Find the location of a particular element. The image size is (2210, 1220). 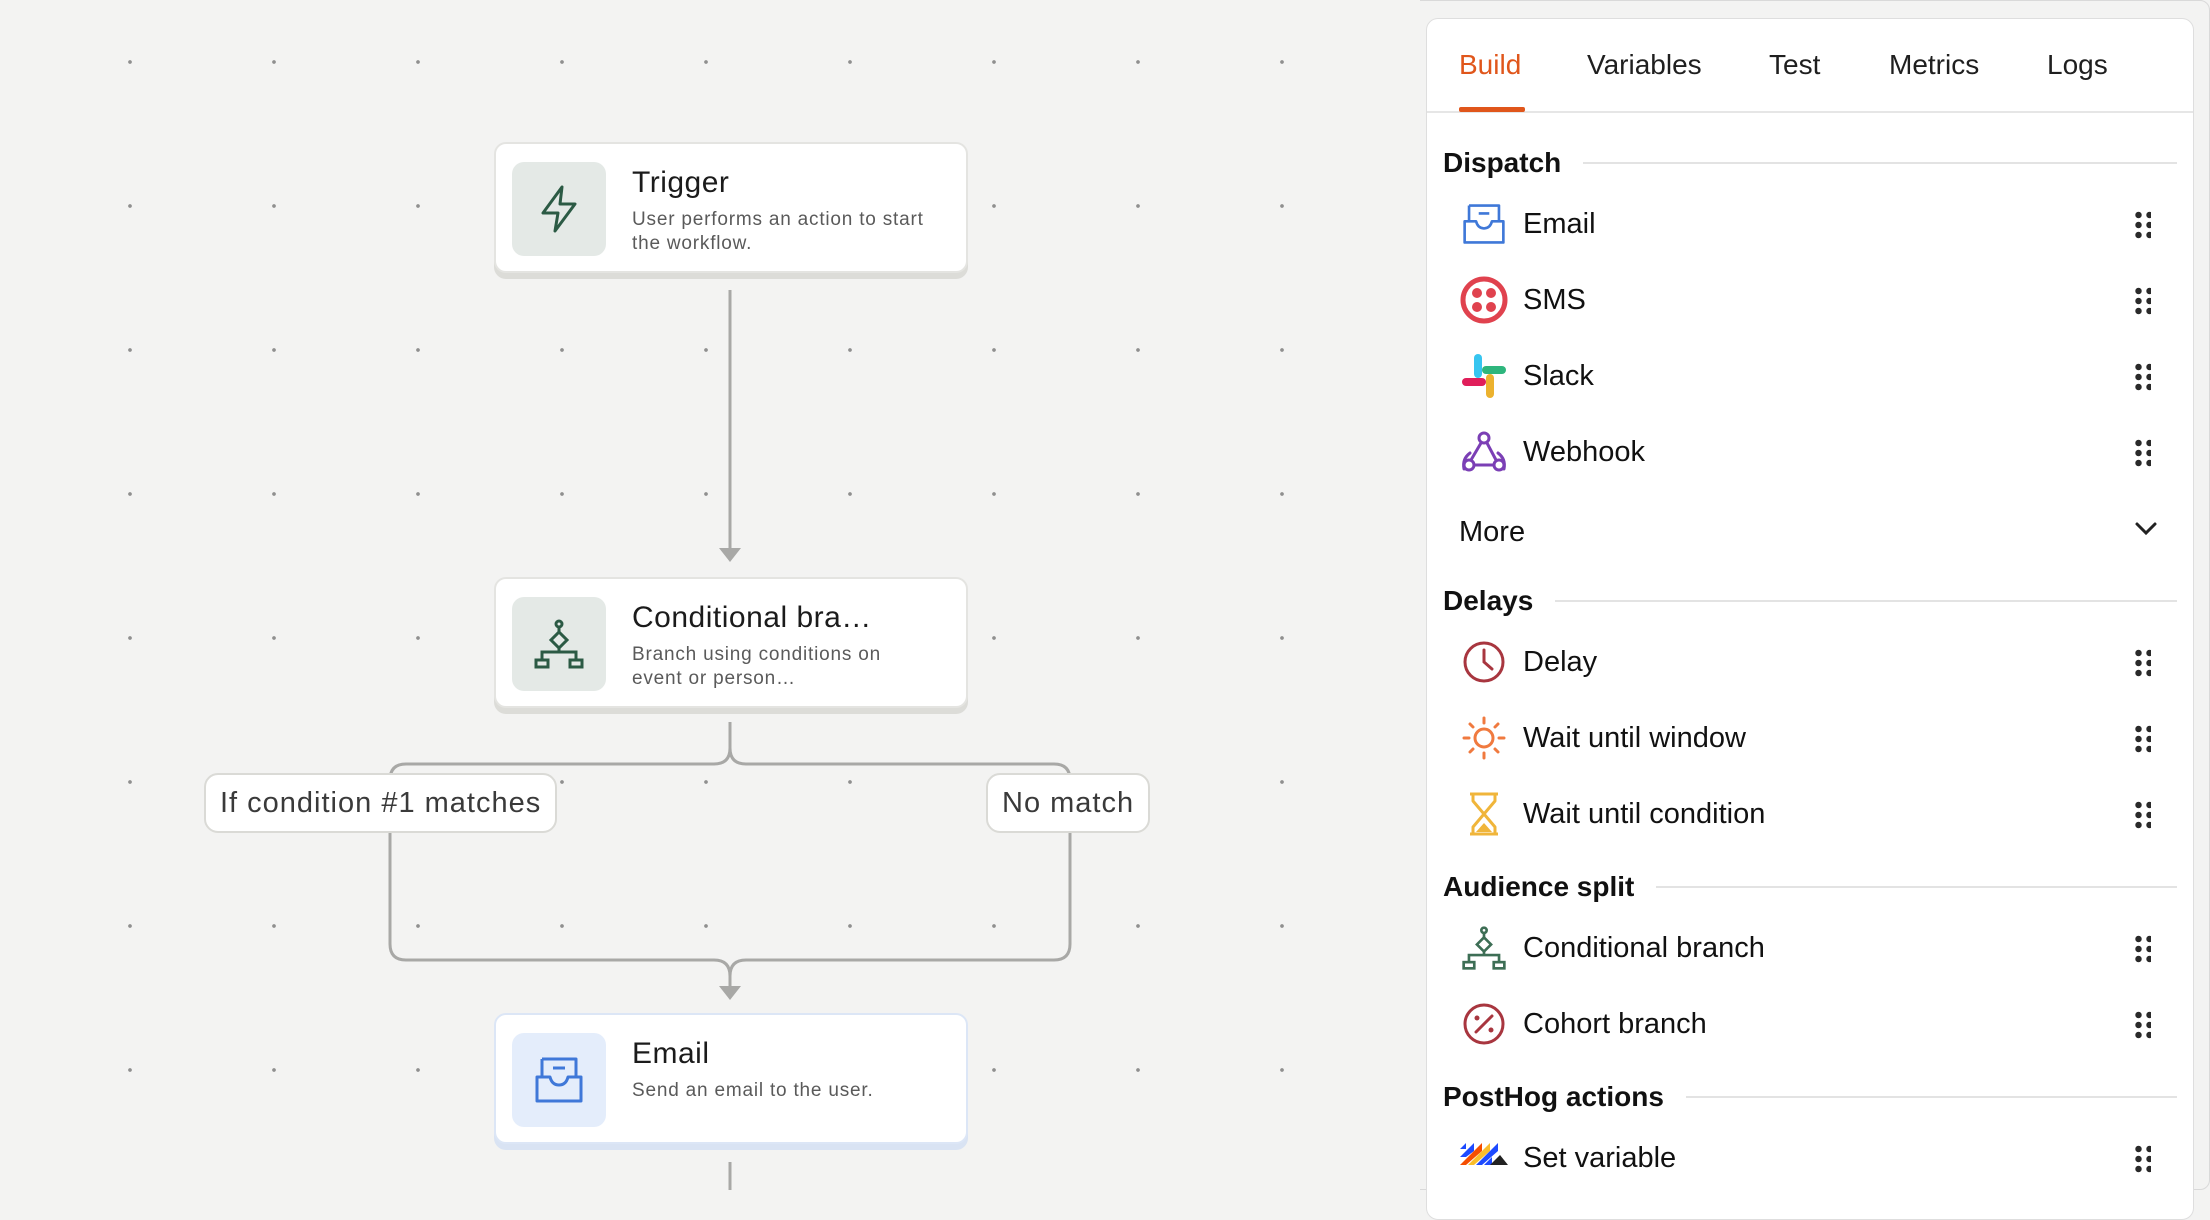

action-item-label: Email is located at coordinates (1559, 223).